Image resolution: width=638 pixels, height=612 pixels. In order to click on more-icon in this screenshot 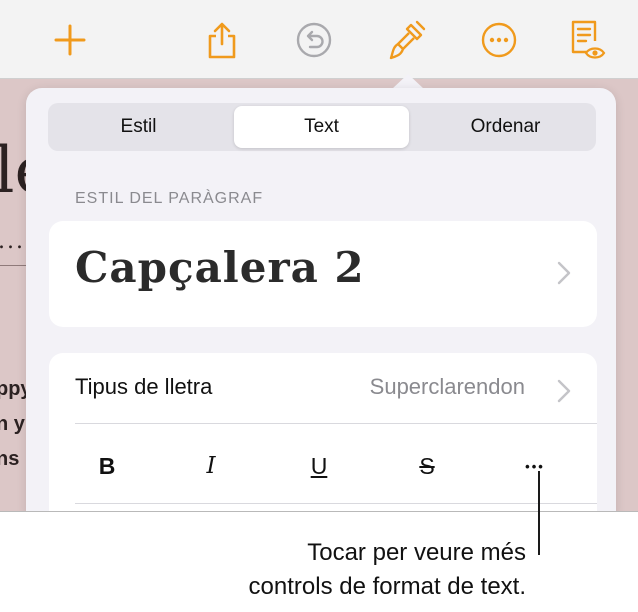, I will do `click(499, 40)`.